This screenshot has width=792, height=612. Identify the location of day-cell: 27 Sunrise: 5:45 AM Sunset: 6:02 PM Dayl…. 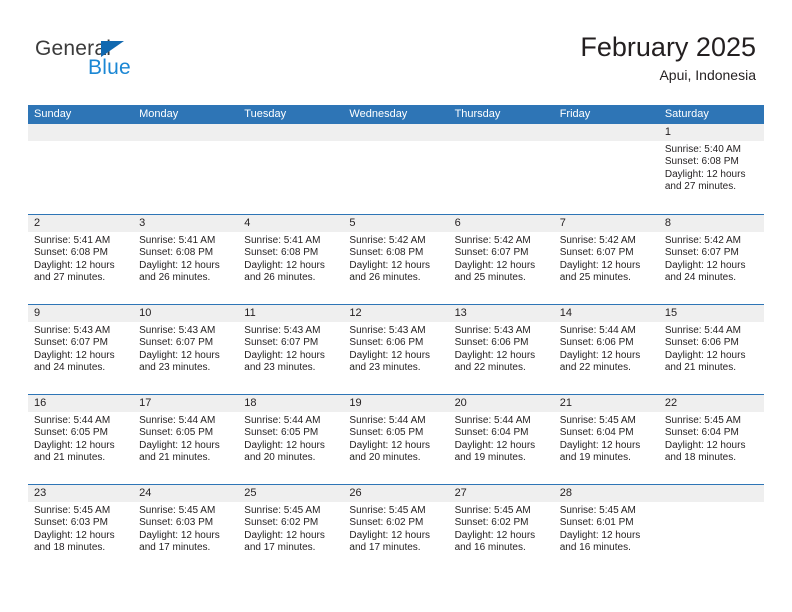
(501, 529).